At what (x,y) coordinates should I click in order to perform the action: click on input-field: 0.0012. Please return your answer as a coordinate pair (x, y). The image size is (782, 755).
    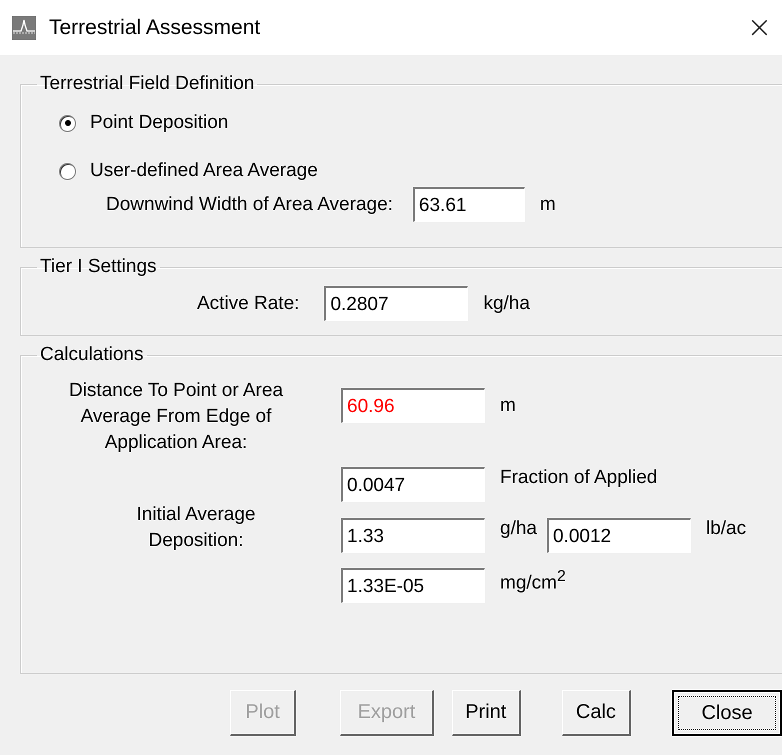
    Looking at the image, I should click on (618, 535).